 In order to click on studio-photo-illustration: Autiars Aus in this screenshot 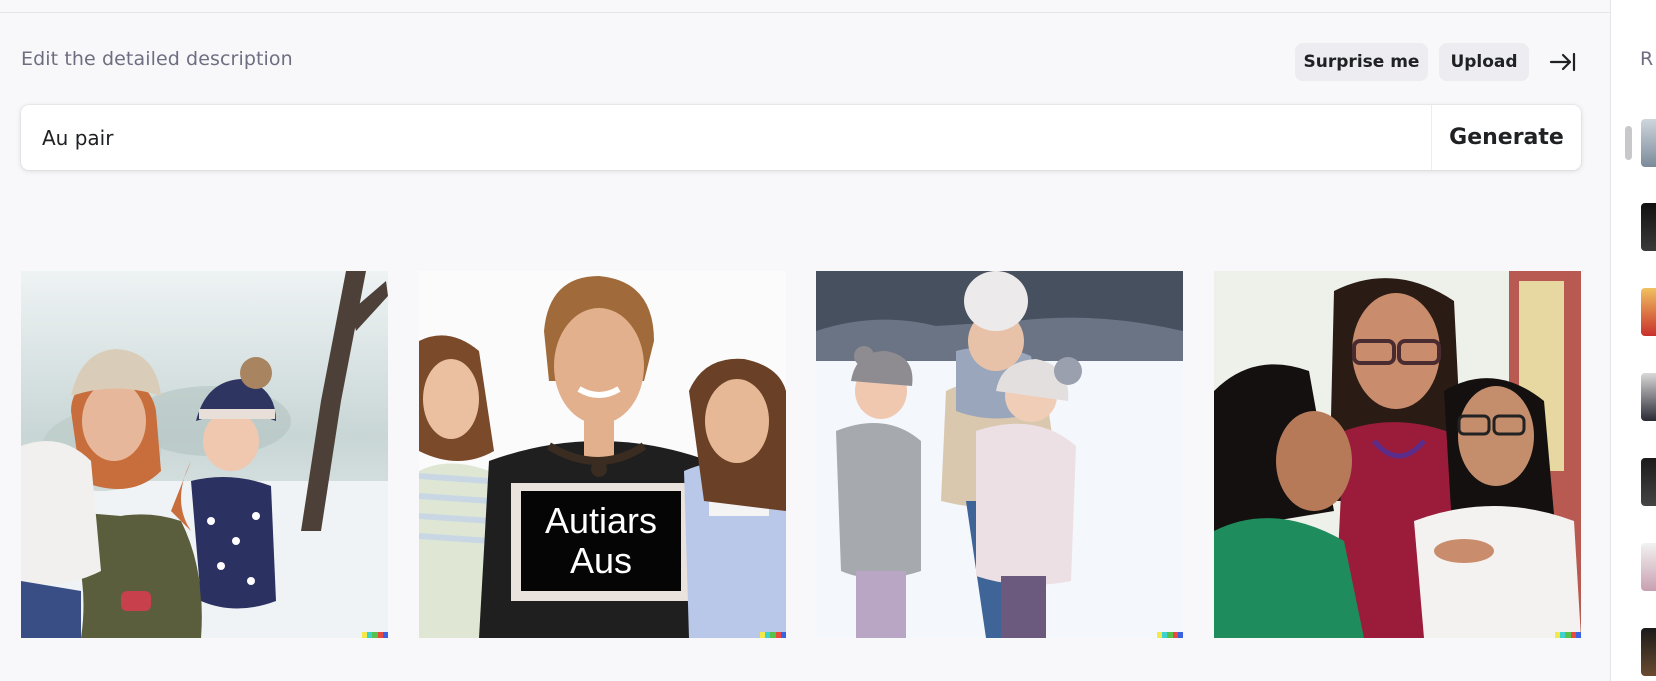, I will do `click(602, 454)`.